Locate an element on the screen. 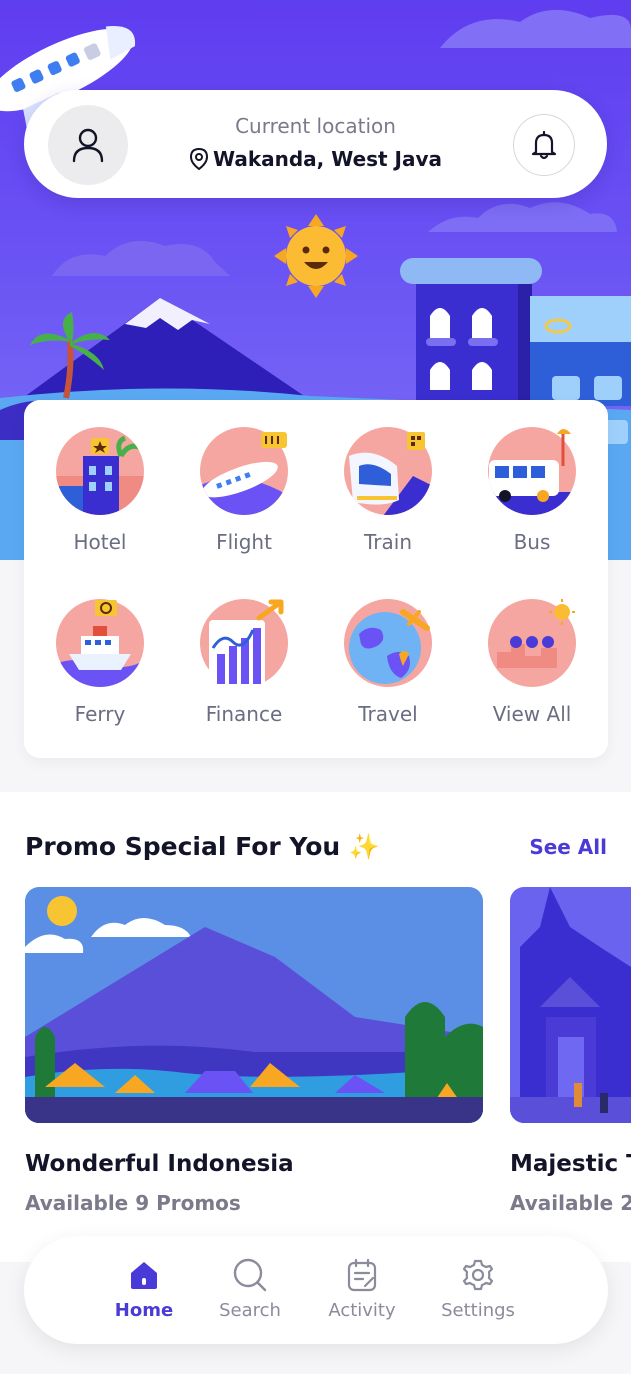 This screenshot has width=631, height=1374. bottom-navigation: Home Search Activity Settings is located at coordinates (316, 1290).